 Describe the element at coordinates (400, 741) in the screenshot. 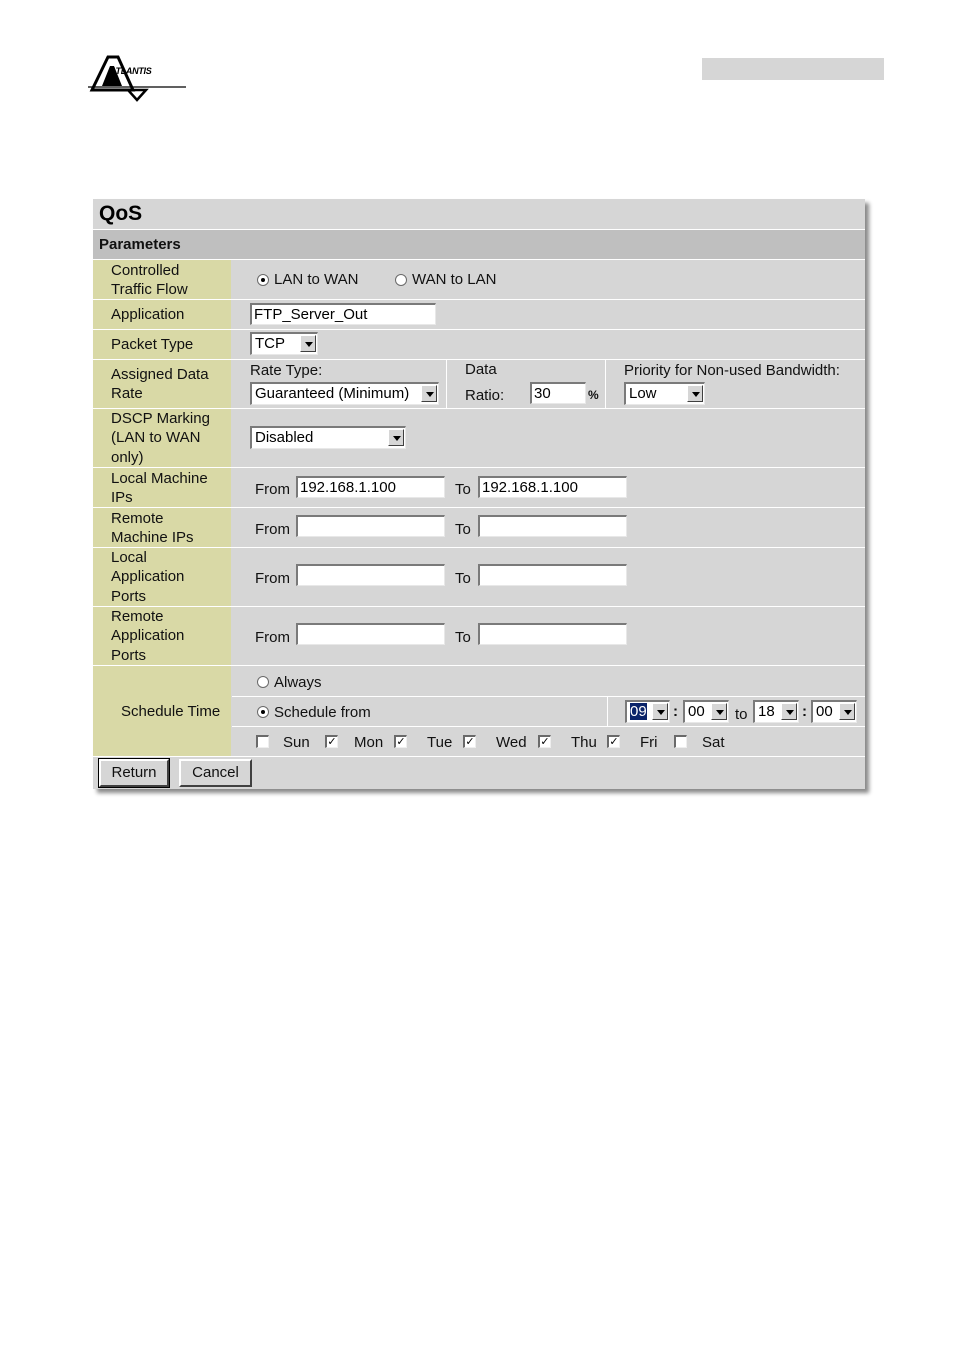

I see `checkbox-tue: ✓` at that location.